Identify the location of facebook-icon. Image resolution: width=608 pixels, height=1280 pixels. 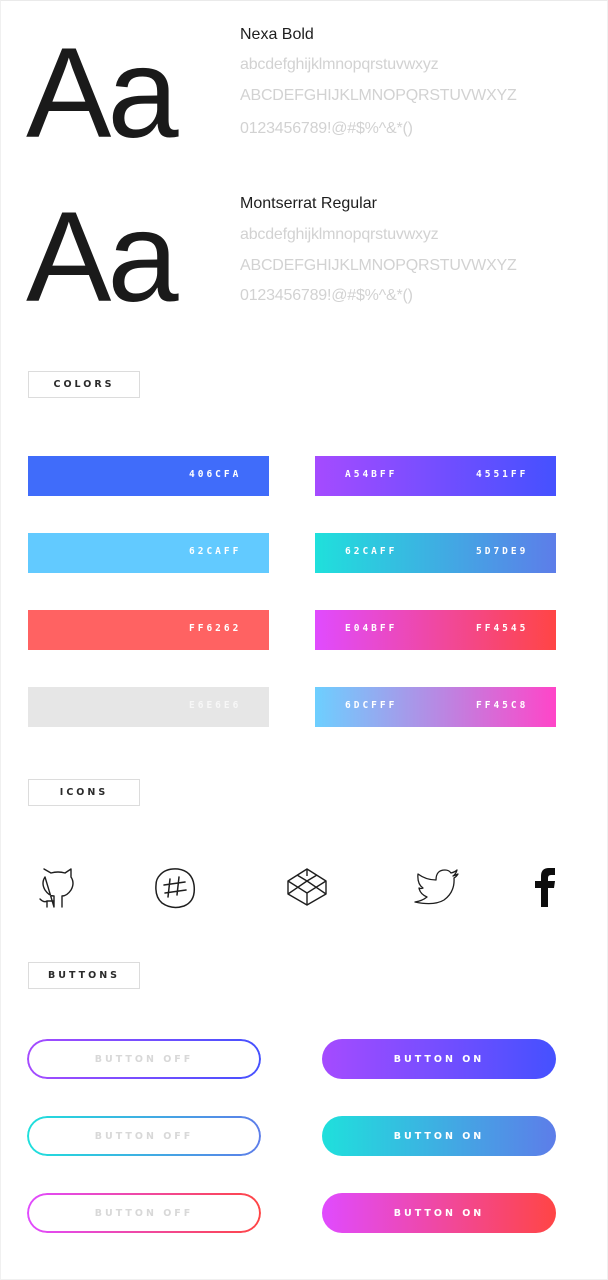
(546, 887).